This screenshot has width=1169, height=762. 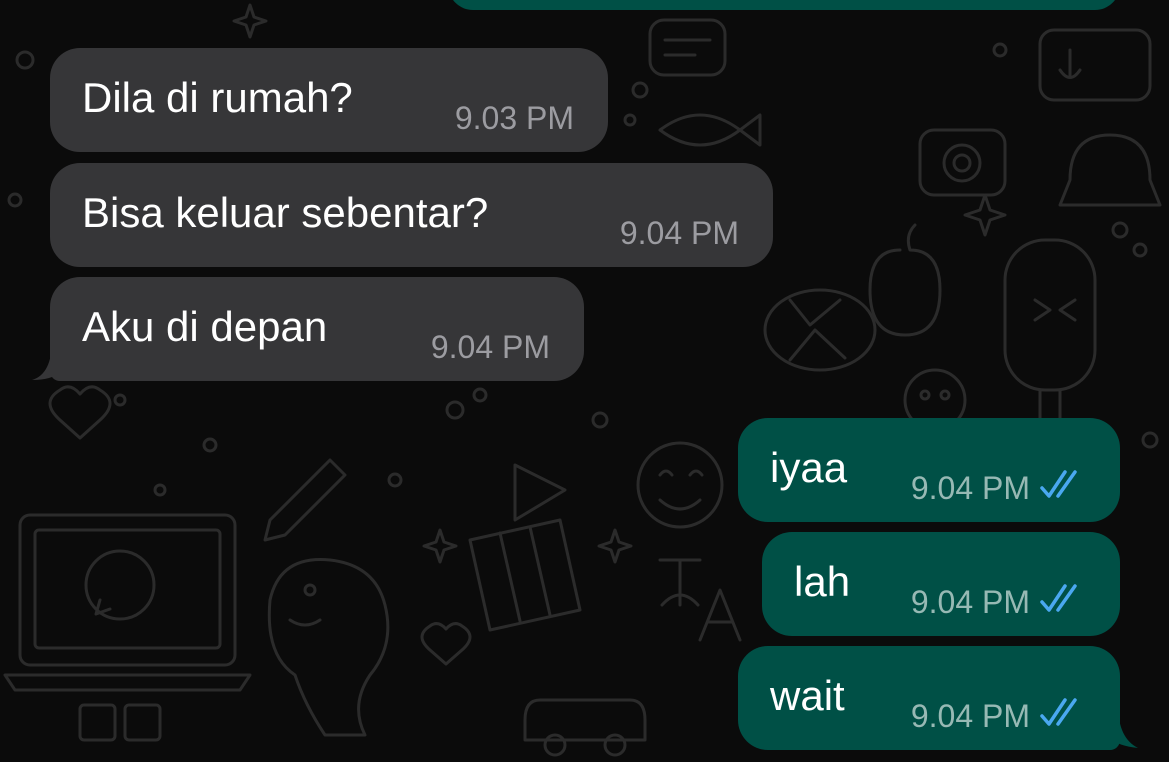 What do you see at coordinates (822, 581) in the screenshot?
I see `message-text: lah` at bounding box center [822, 581].